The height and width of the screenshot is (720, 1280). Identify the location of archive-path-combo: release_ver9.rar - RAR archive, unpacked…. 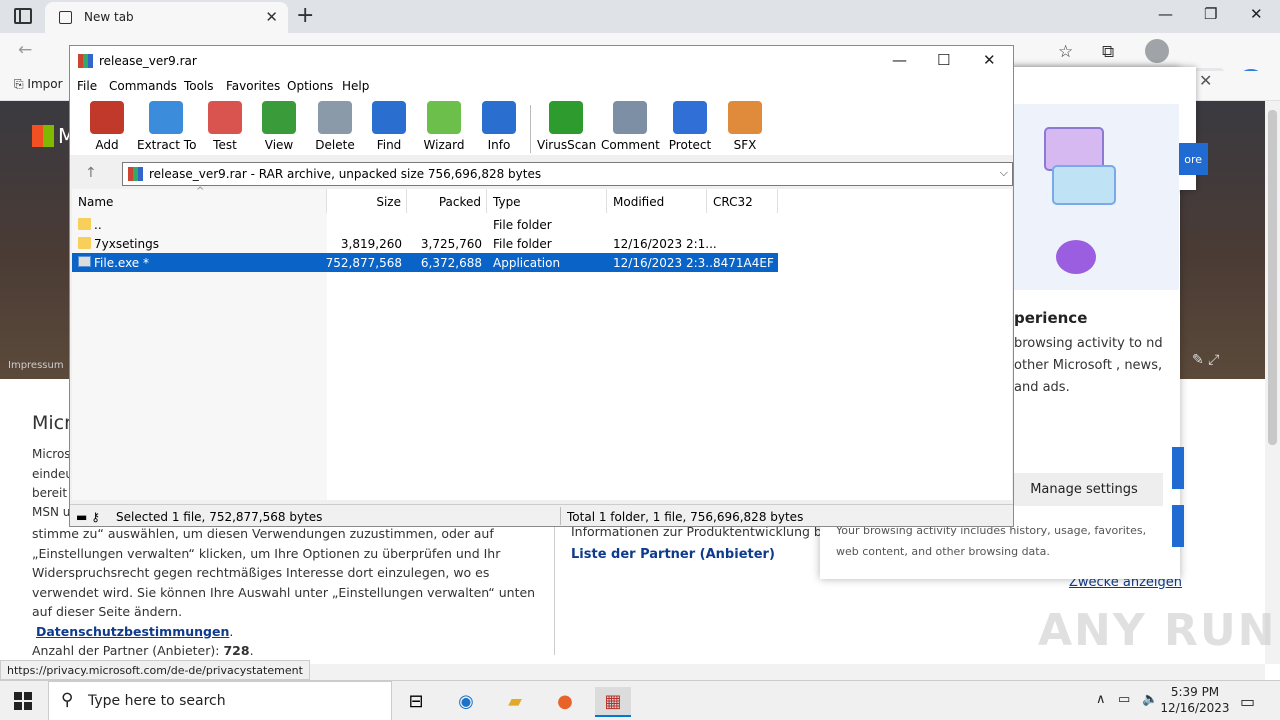
(567, 174).